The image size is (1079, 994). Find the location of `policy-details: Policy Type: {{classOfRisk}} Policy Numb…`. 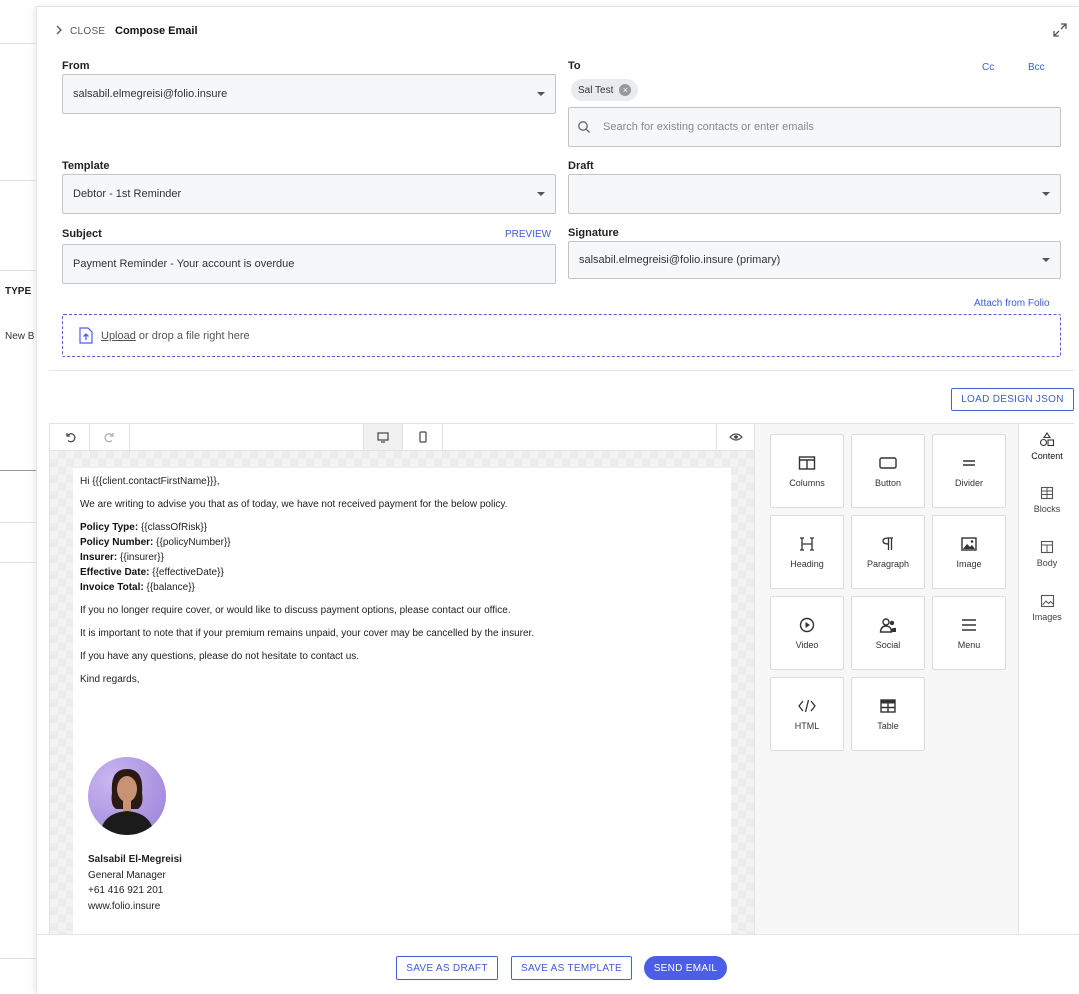

policy-details: Policy Type: {{classOfRisk}} Policy Numb… is located at coordinates (402, 557).